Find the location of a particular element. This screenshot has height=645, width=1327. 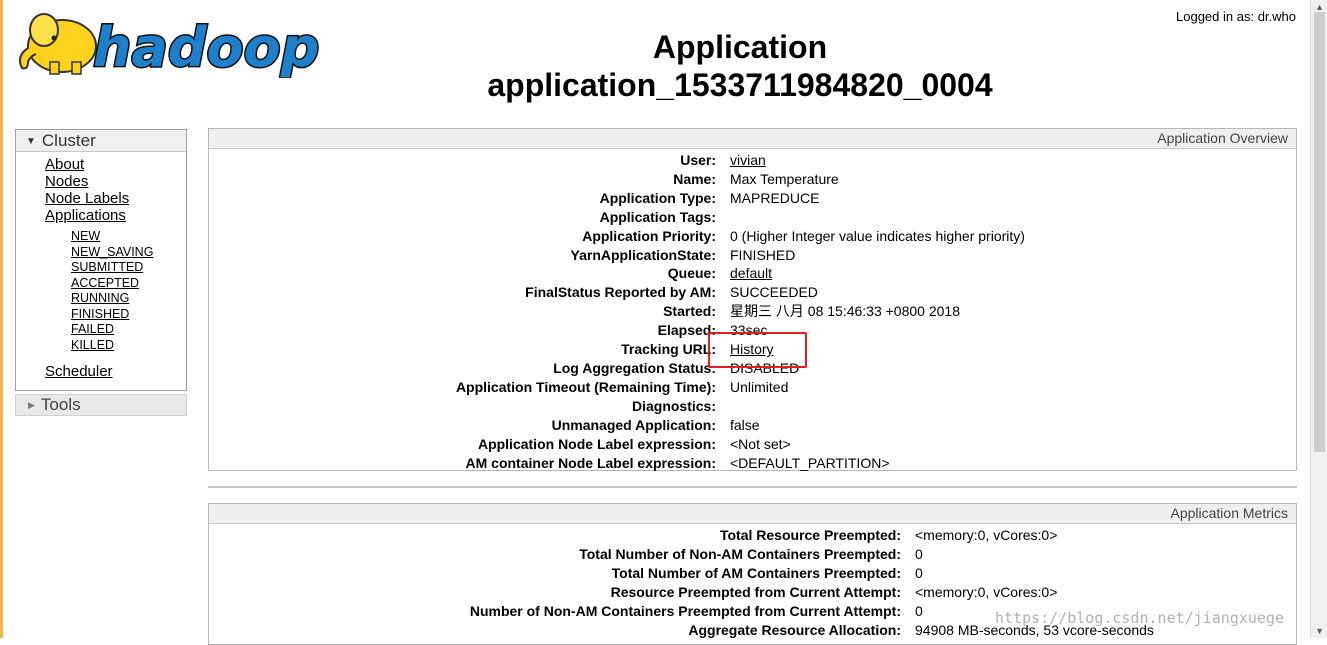

field-label: User: is located at coordinates (698, 160).